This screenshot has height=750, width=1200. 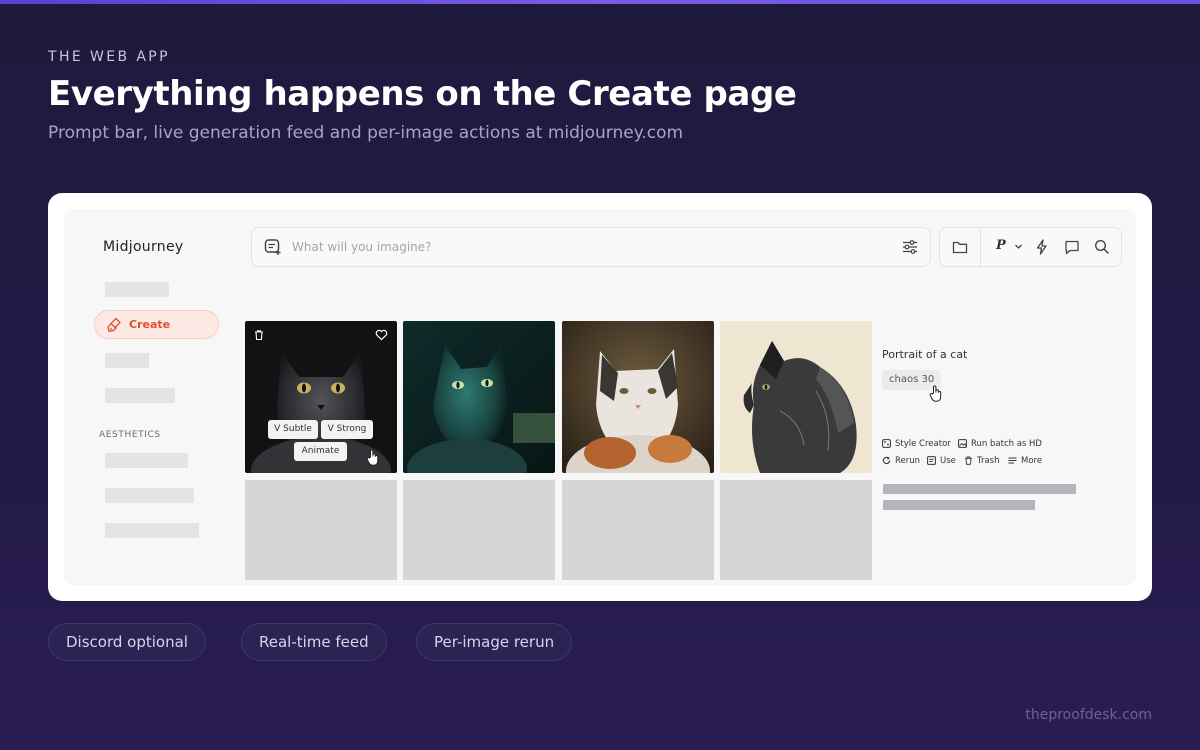 I want to click on feature-pill: Discord optional, so click(x=127, y=642).